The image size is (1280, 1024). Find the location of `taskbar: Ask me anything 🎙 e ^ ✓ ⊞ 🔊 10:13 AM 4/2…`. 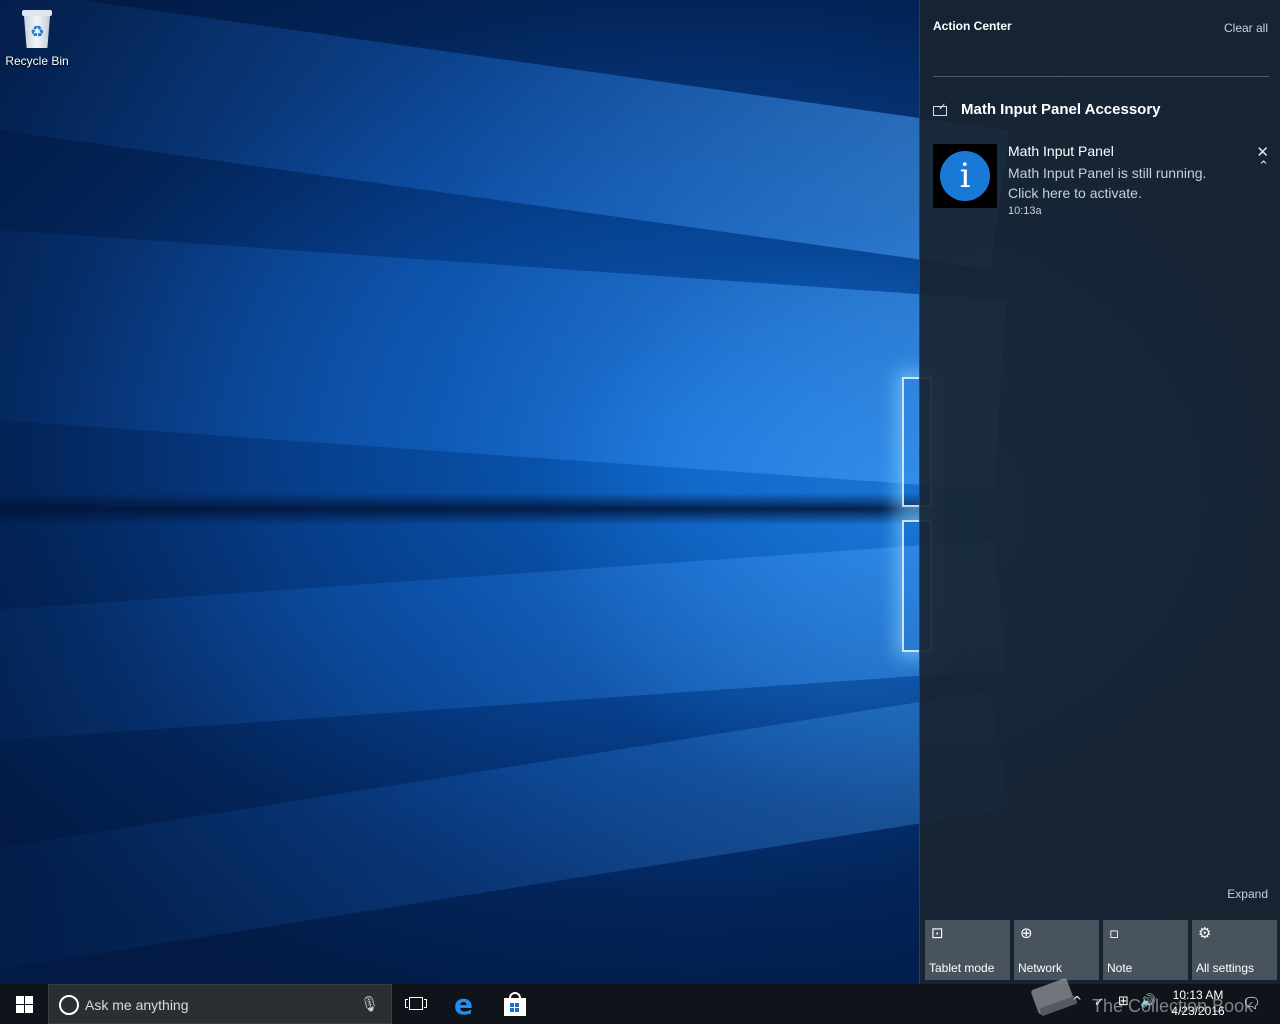

taskbar: Ask me anything 🎙 e ^ ✓ ⊞ 🔊 10:13 AM 4/2… is located at coordinates (640, 1004).